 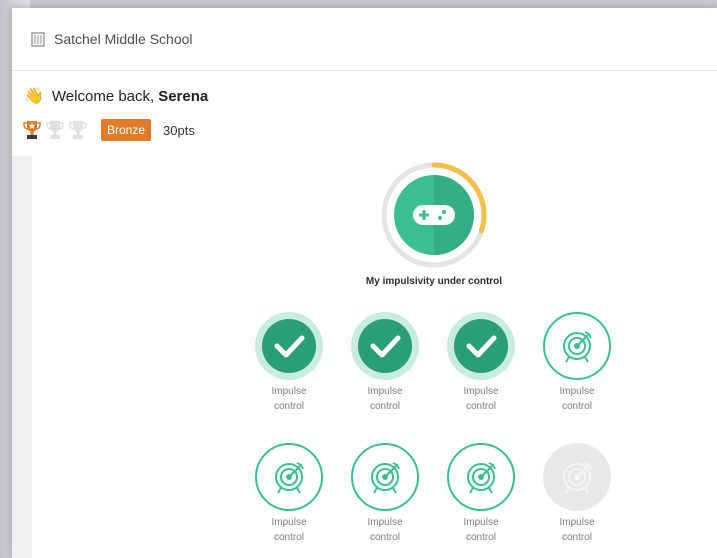 I want to click on trophy-icon-earned, so click(x=32, y=130).